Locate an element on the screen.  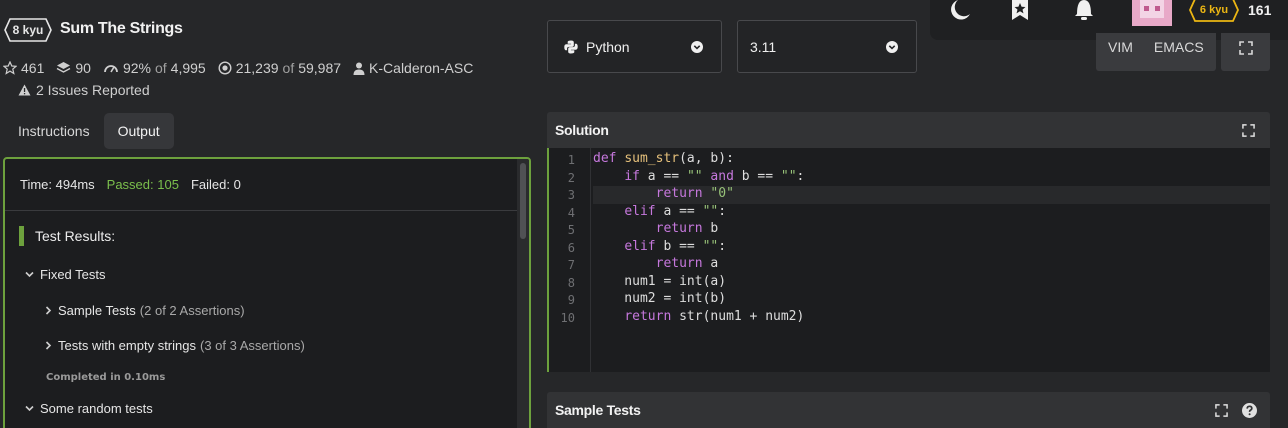
code-line: return "0" is located at coordinates (694, 193).